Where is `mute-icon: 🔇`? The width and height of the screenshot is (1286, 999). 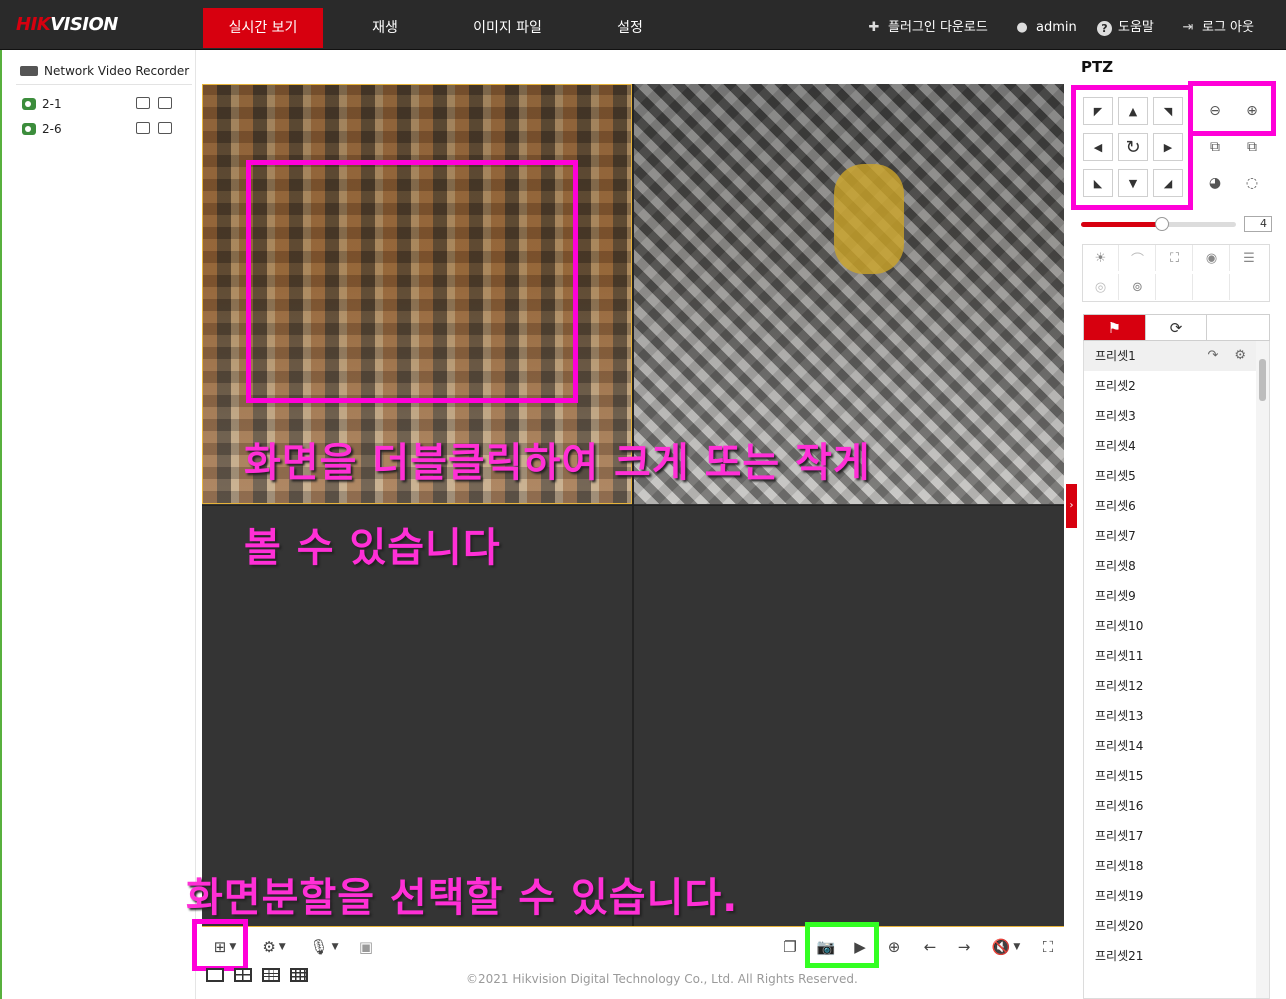 mute-icon: 🔇 is located at coordinates (1001, 947).